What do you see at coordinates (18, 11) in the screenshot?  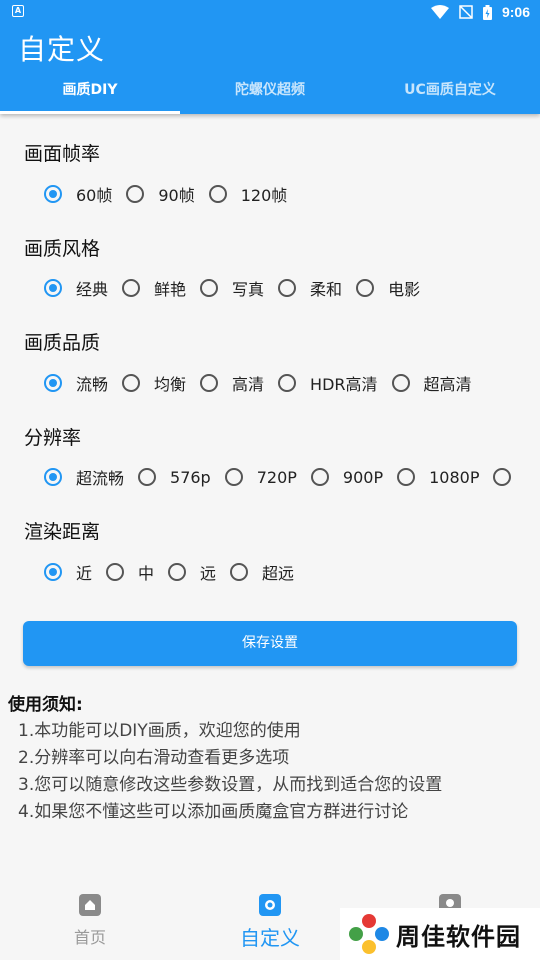 I see `notification-icon: A` at bounding box center [18, 11].